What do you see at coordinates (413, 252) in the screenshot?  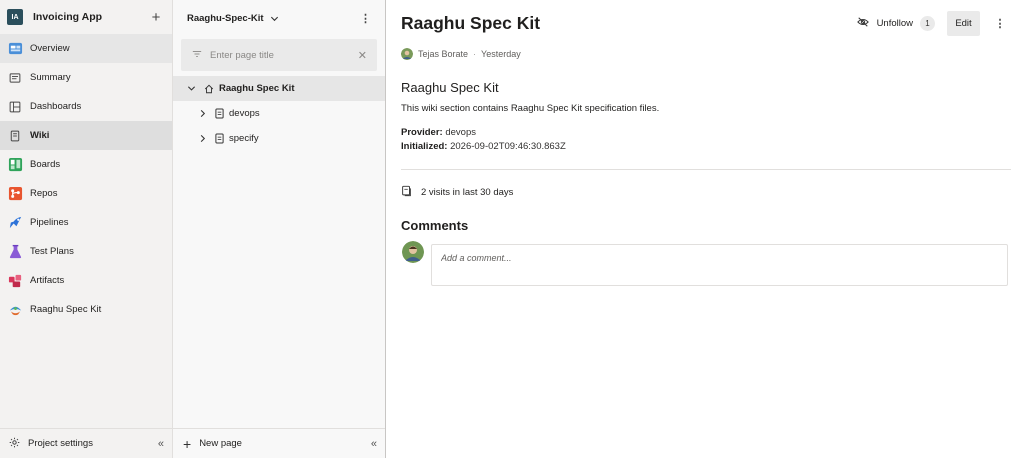 I see `user-avatar` at bounding box center [413, 252].